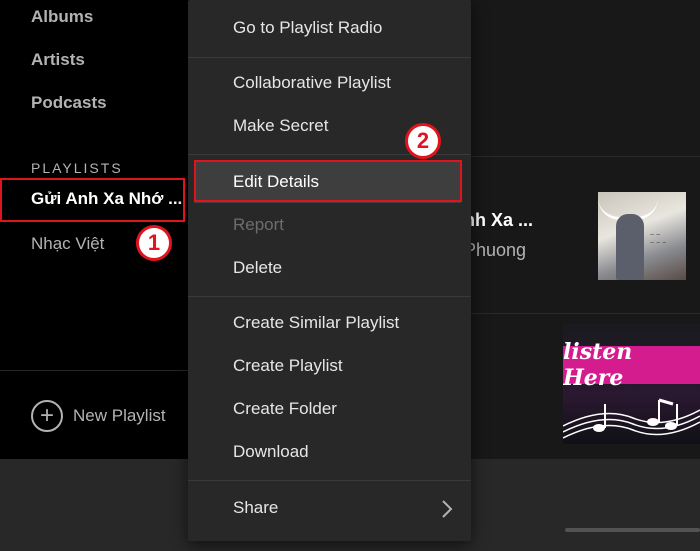 The height and width of the screenshot is (551, 700). What do you see at coordinates (67, 244) in the screenshot?
I see `playlist-item: Nhạc Việt` at bounding box center [67, 244].